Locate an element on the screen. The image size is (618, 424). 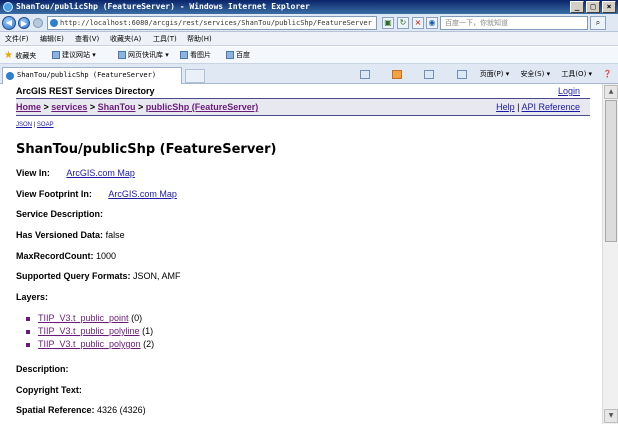
directory-title: ArcGIS REST Services Directory is located at coordinates (85, 91).